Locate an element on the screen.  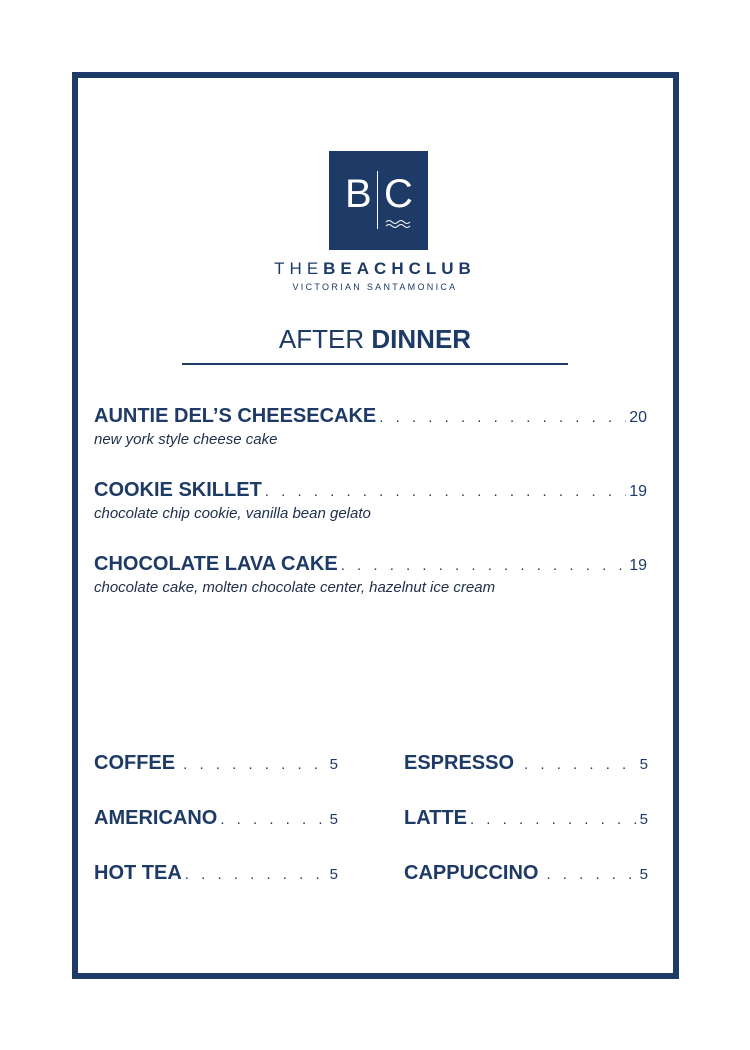
section-title-light: AFTER is located at coordinates (321, 339).